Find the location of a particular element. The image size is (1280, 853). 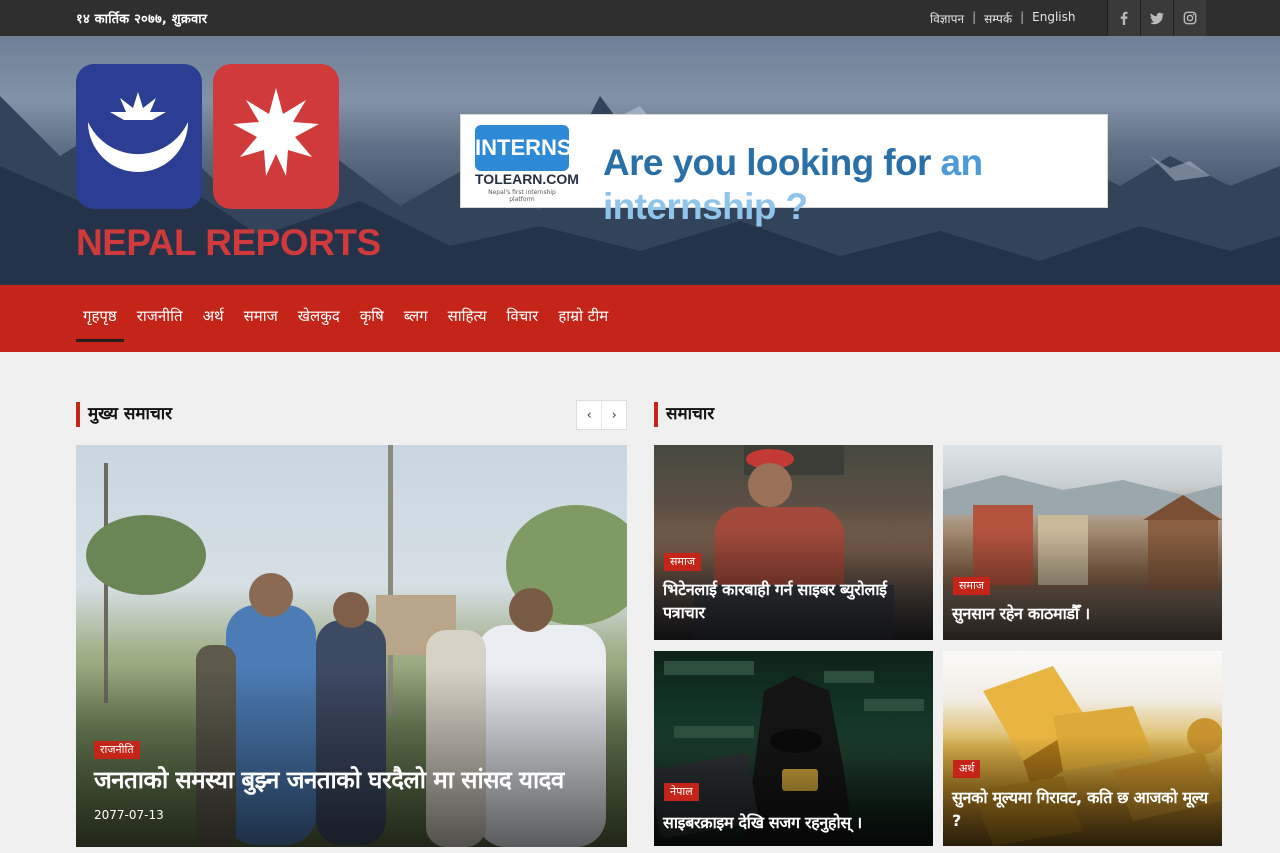

ad-headline-part: Are you looking for is located at coordinates (767, 162).